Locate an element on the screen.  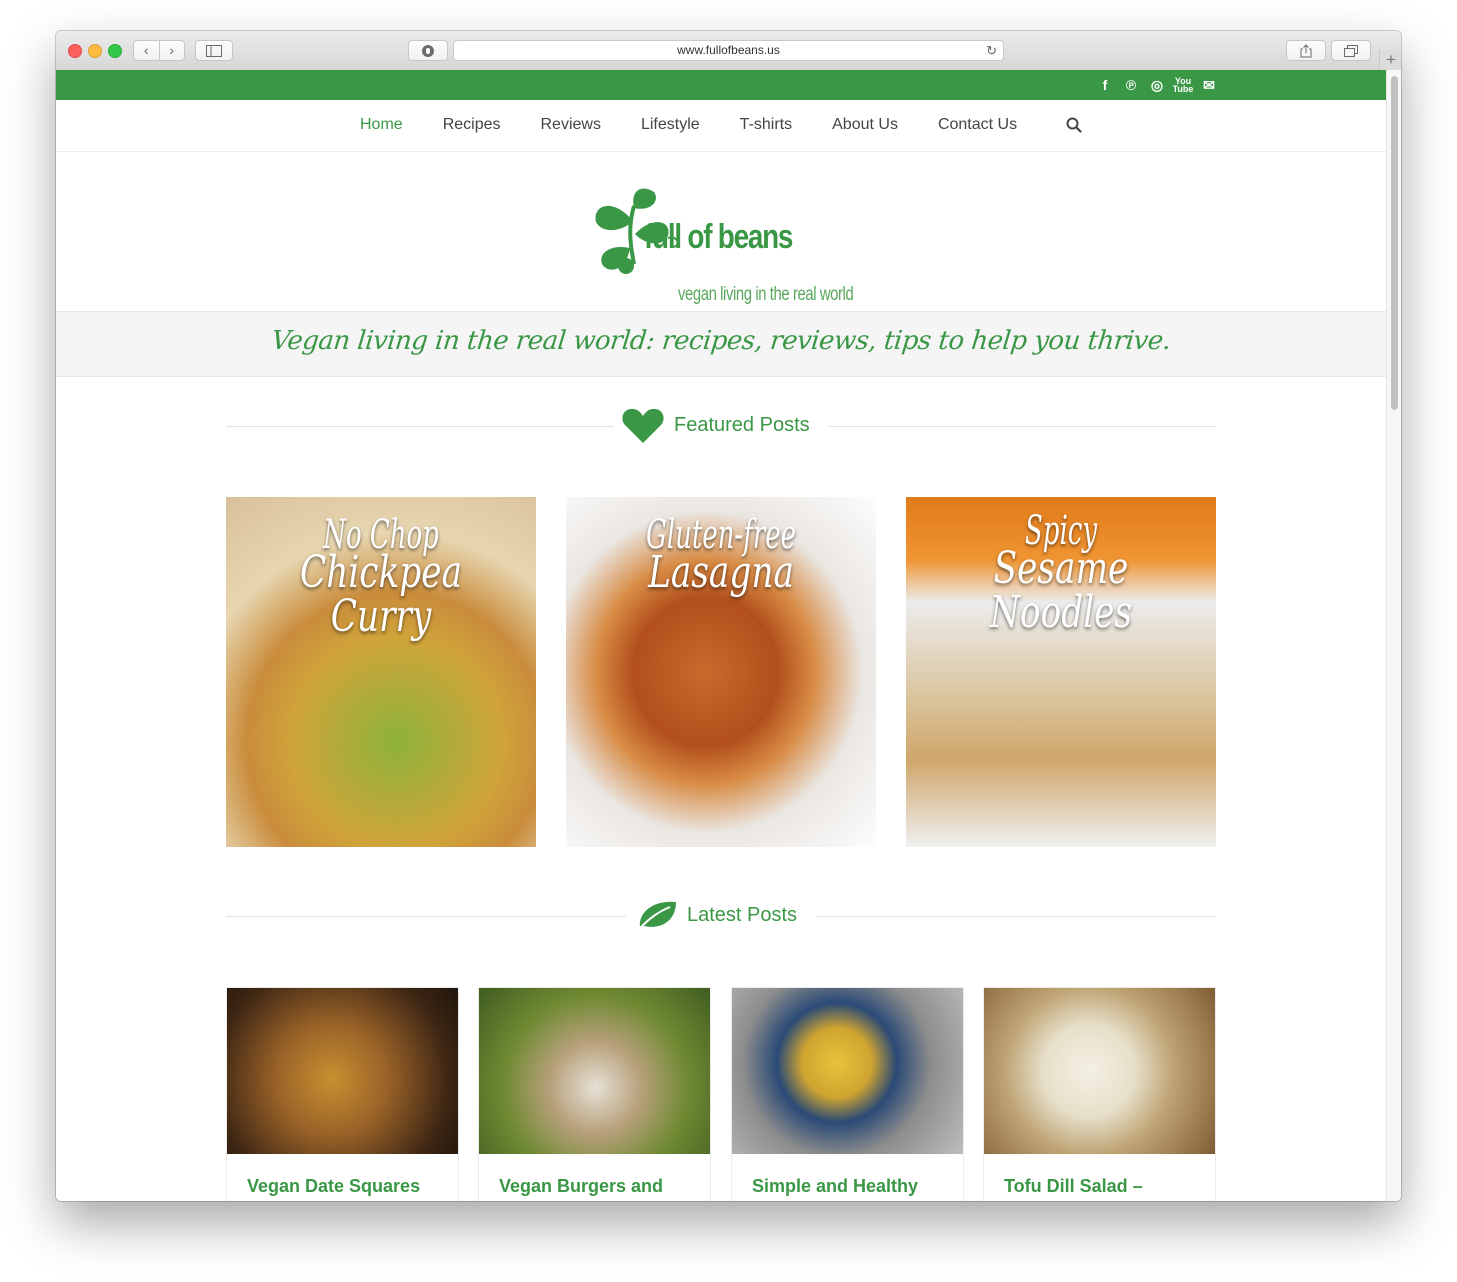
latest-post-card: Vegan Burgers and is located at coordinates (594, 1094).